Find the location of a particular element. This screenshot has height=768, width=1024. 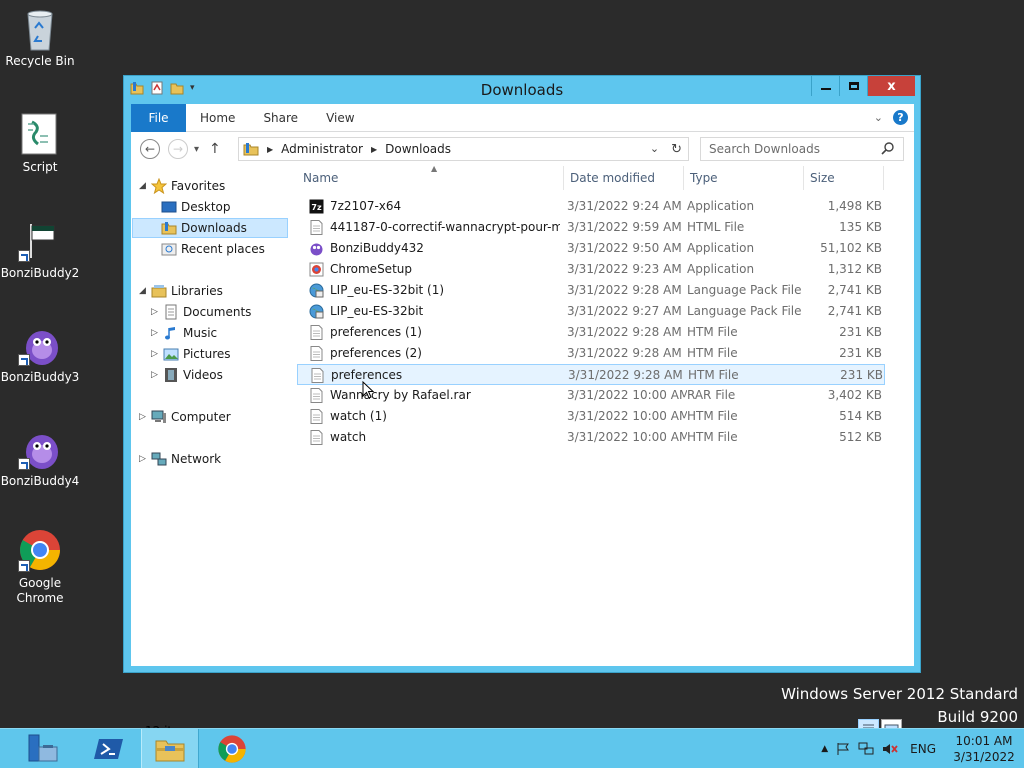

title-bar: ▾ Downloads x is located at coordinates (522, 90).